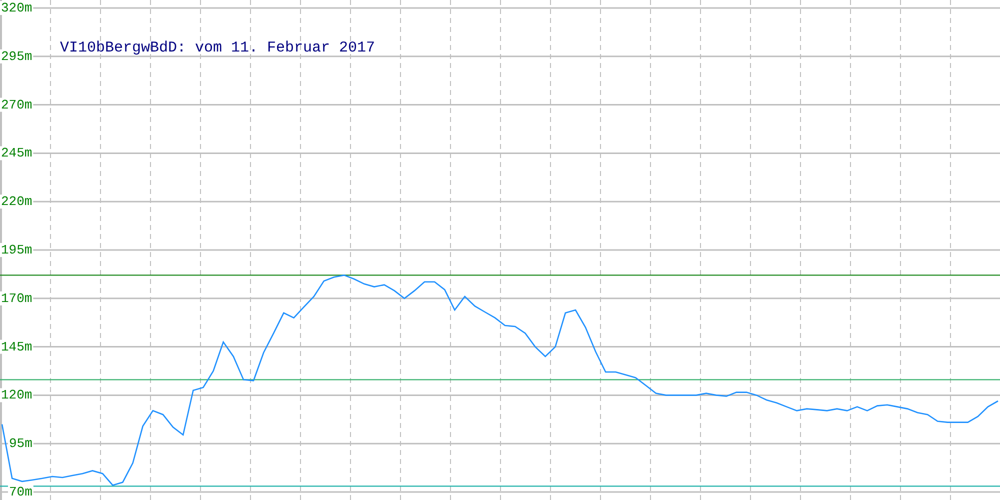 The image size is (1000, 500). I want to click on chart-title: VI10bBergwBdD: vom 11. Februar 2017, so click(218, 48).